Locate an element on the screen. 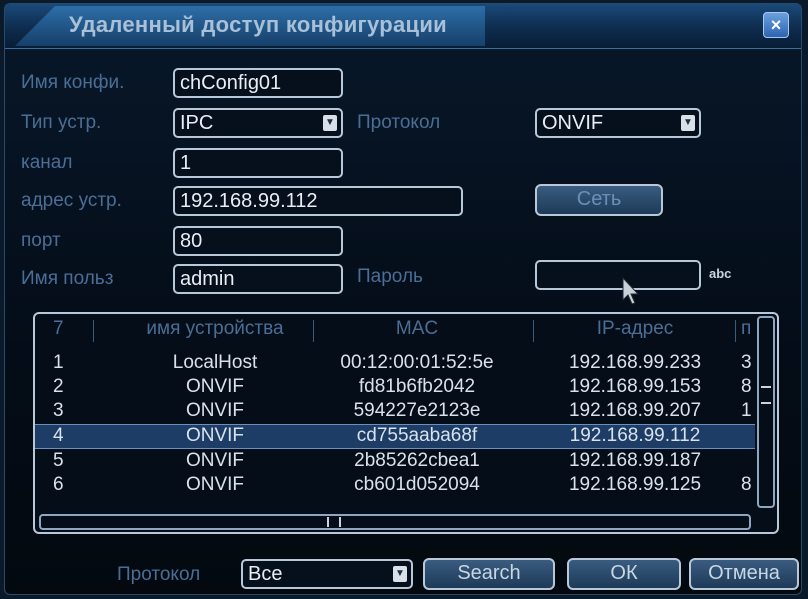  device-type-value: IPC is located at coordinates (197, 123).